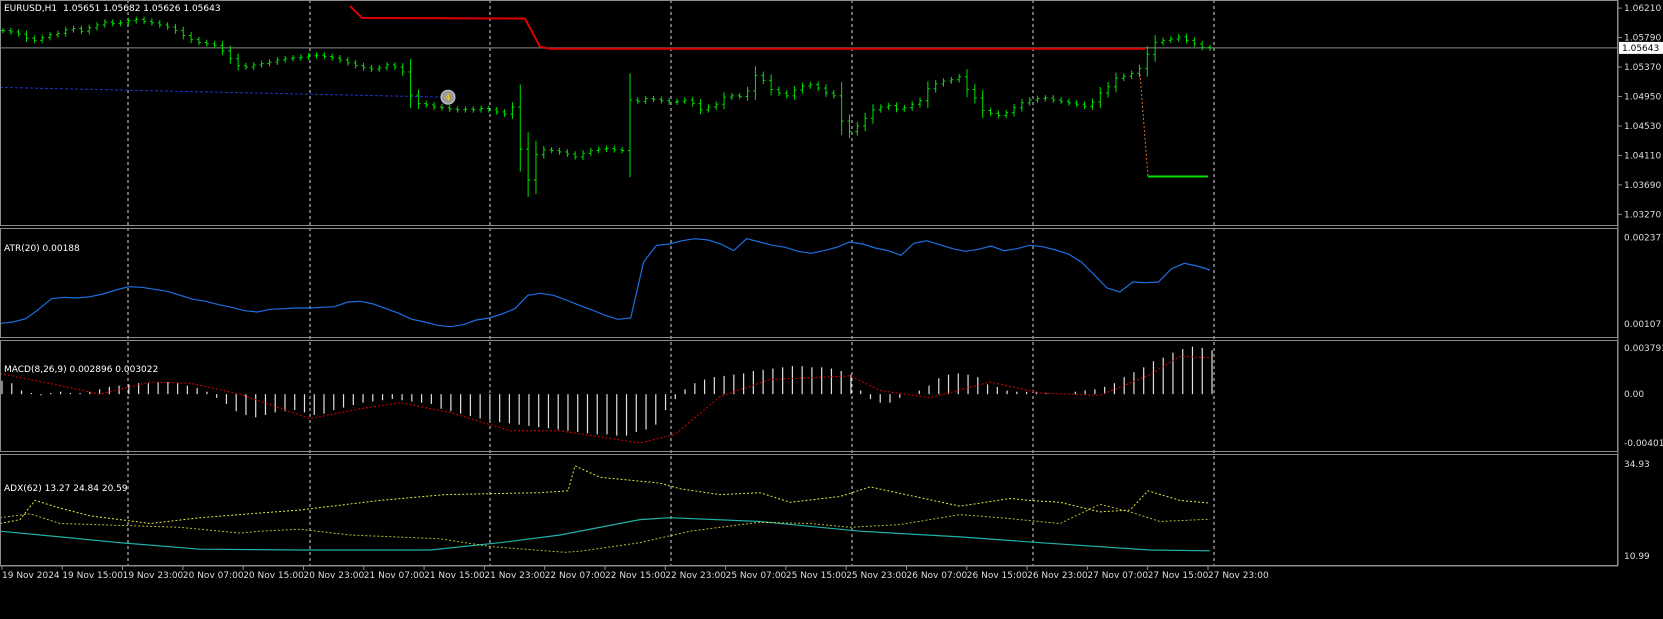 The height and width of the screenshot is (619, 1663). Describe the element at coordinates (1642, 127) in the screenshot. I see `price-label: 1.04530` at that location.